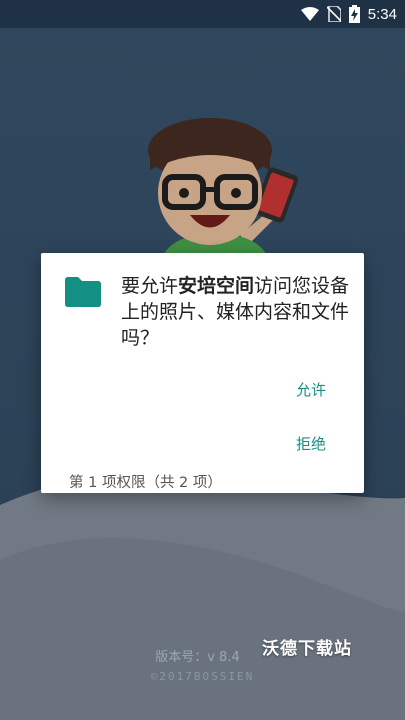 This screenshot has height=720, width=405. What do you see at coordinates (145, 483) in the screenshot?
I see `permission-counter: 第 1 项权限（共 2 项）` at bounding box center [145, 483].